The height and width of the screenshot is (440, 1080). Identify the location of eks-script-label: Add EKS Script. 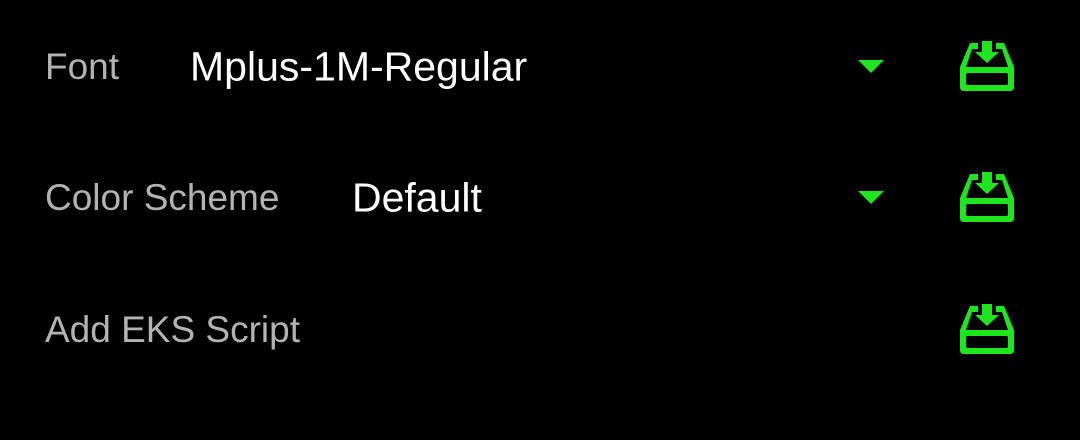
(173, 329).